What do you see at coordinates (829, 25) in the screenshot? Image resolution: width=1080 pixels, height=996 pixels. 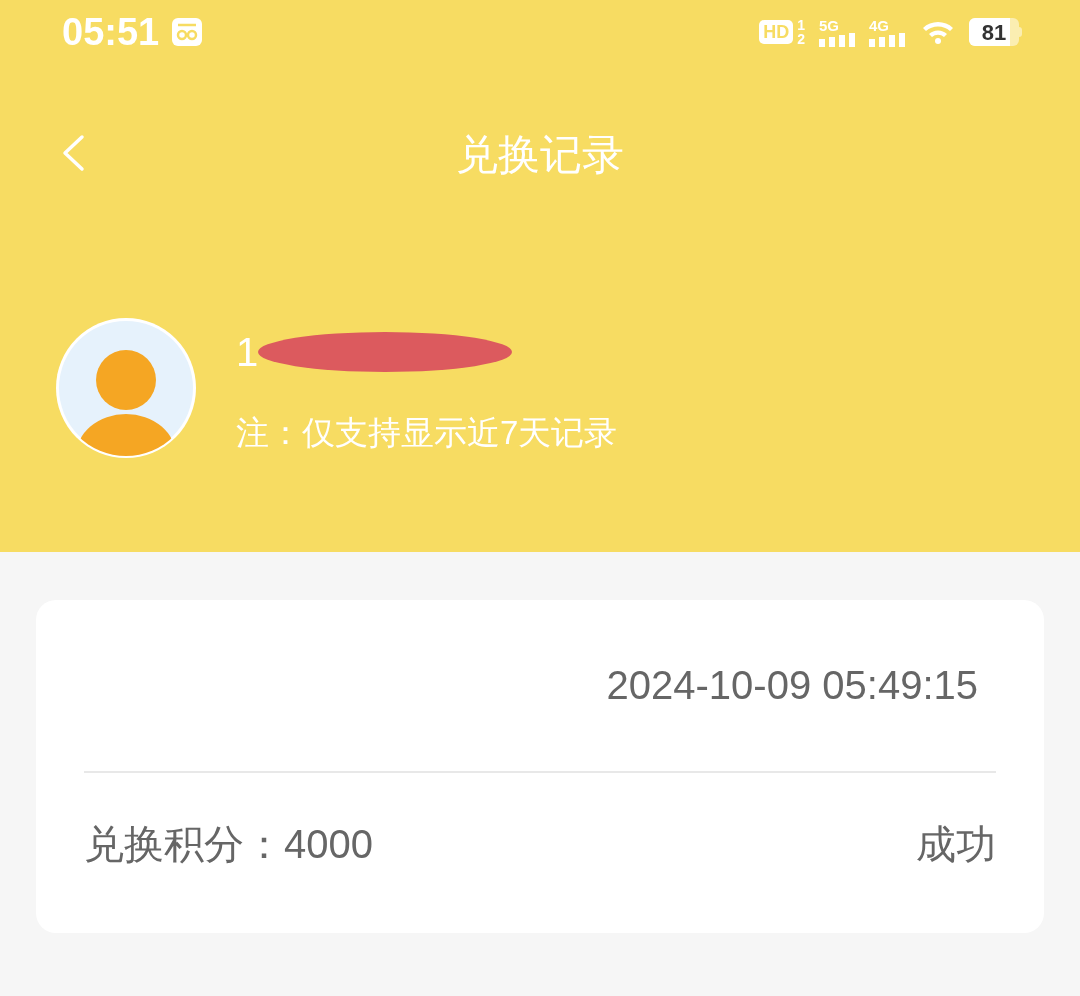 I see `network-type: 5G` at bounding box center [829, 25].